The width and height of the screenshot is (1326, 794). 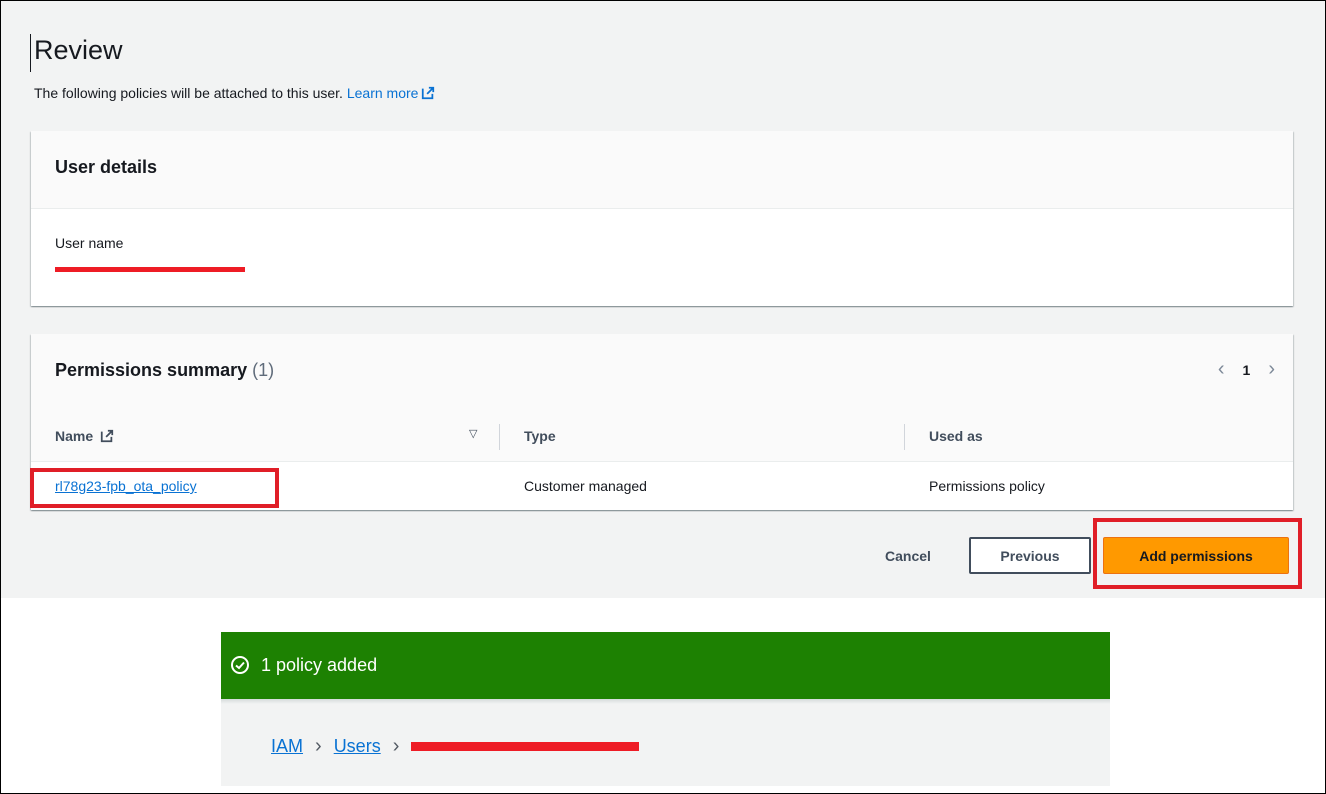 What do you see at coordinates (74, 436) in the screenshot?
I see `column-name-label: Name` at bounding box center [74, 436].